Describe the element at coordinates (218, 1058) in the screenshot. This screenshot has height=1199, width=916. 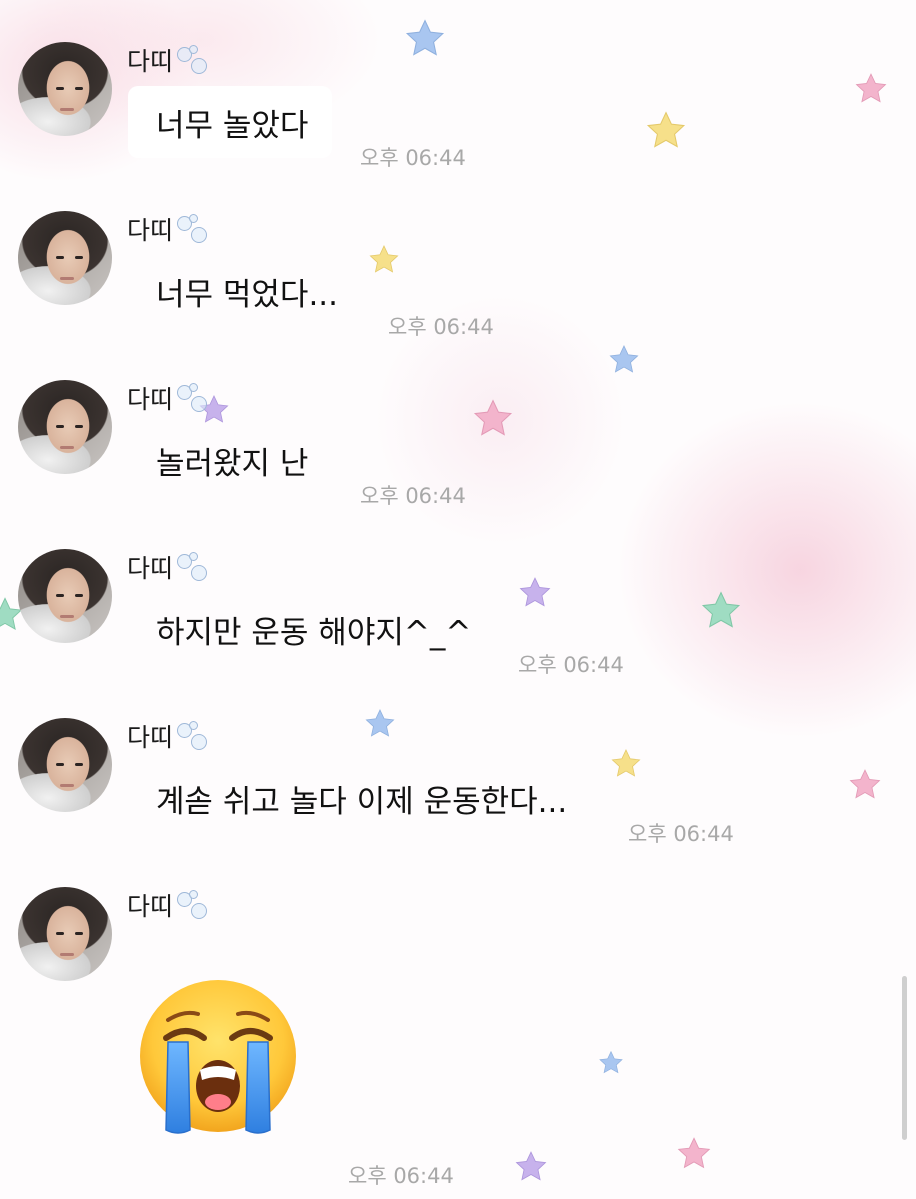
I see `loudly-crying-face-icon` at that location.